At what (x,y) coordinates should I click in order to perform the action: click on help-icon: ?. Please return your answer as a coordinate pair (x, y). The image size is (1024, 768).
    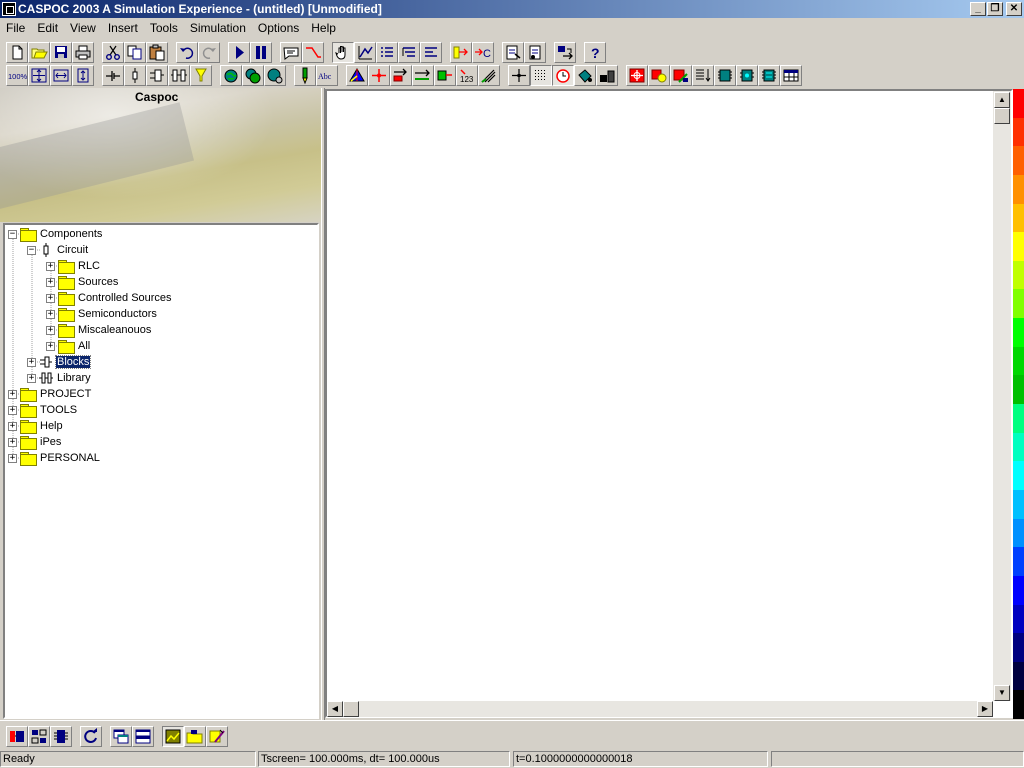
    Looking at the image, I should click on (595, 52).